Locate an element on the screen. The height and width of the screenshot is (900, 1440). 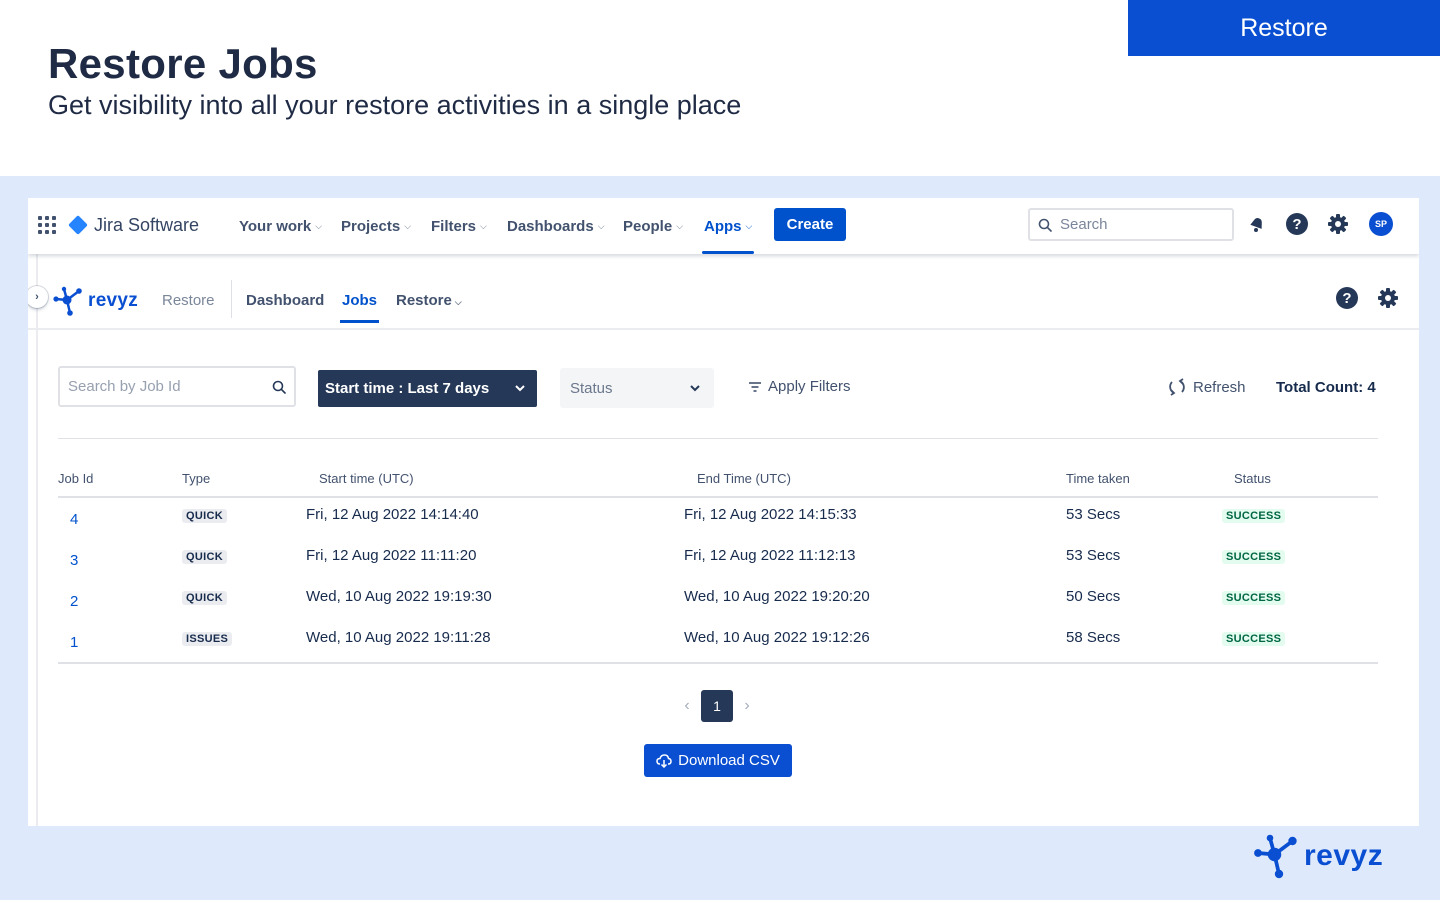
job-id-link: 2 is located at coordinates (74, 601).